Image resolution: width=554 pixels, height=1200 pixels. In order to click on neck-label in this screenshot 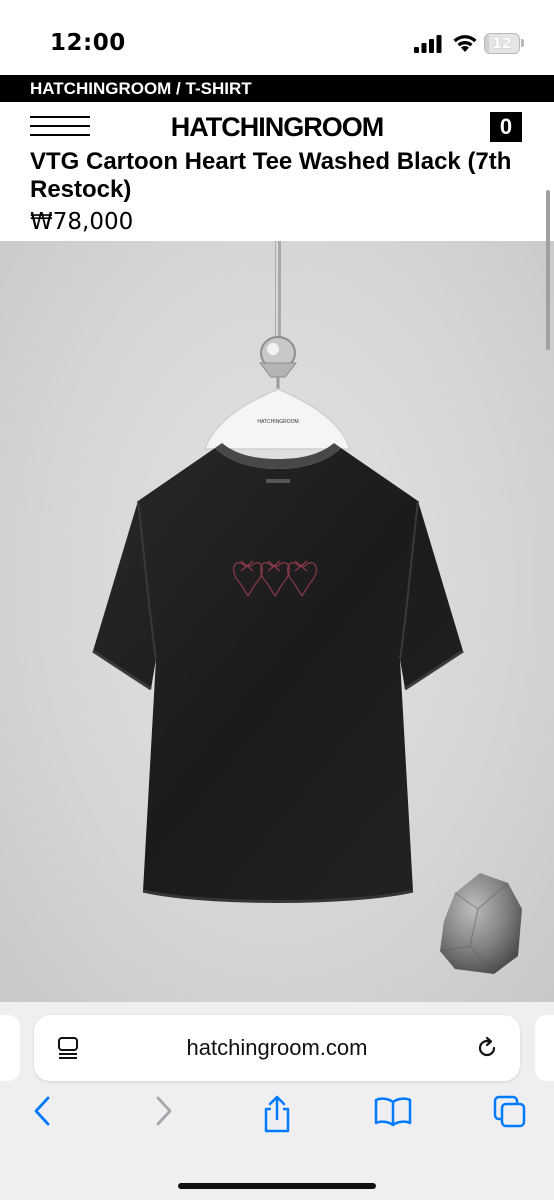, I will do `click(278, 481)`.